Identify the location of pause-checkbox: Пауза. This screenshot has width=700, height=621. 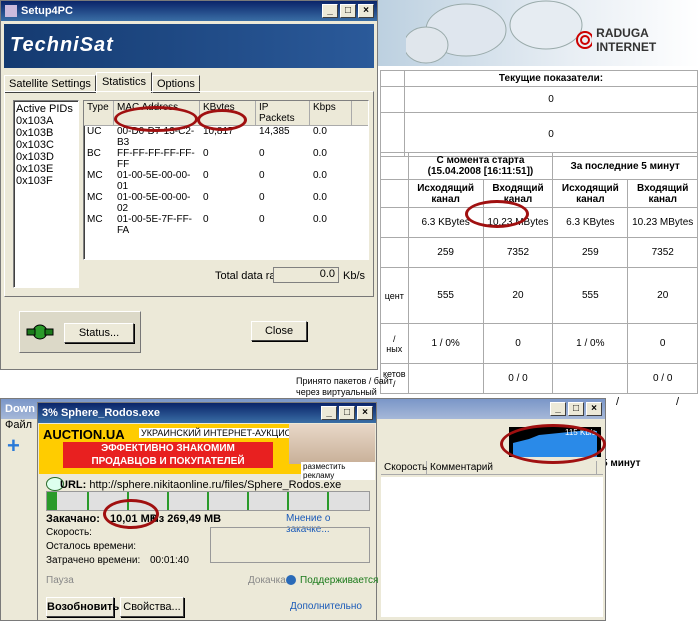
(60, 580).